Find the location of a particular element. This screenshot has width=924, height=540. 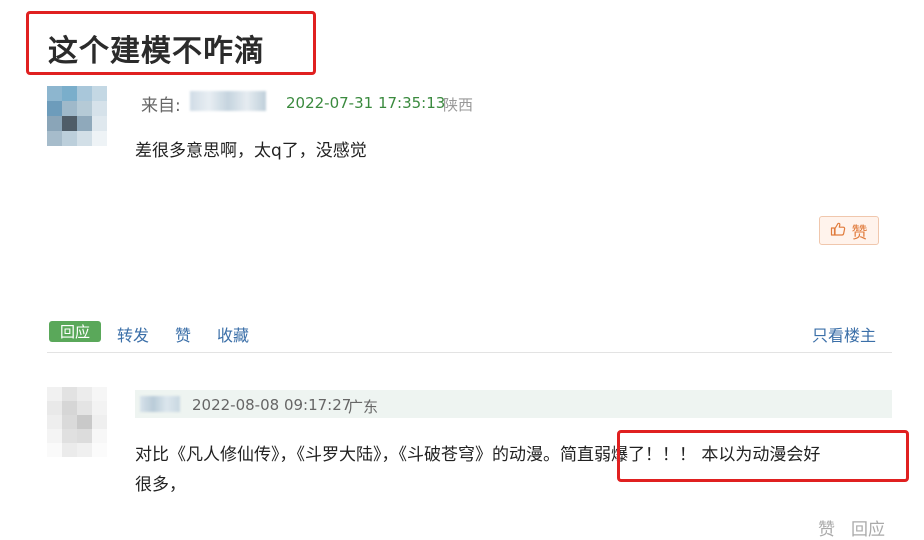

reply-content-line-2: 很多， is located at coordinates (160, 485).